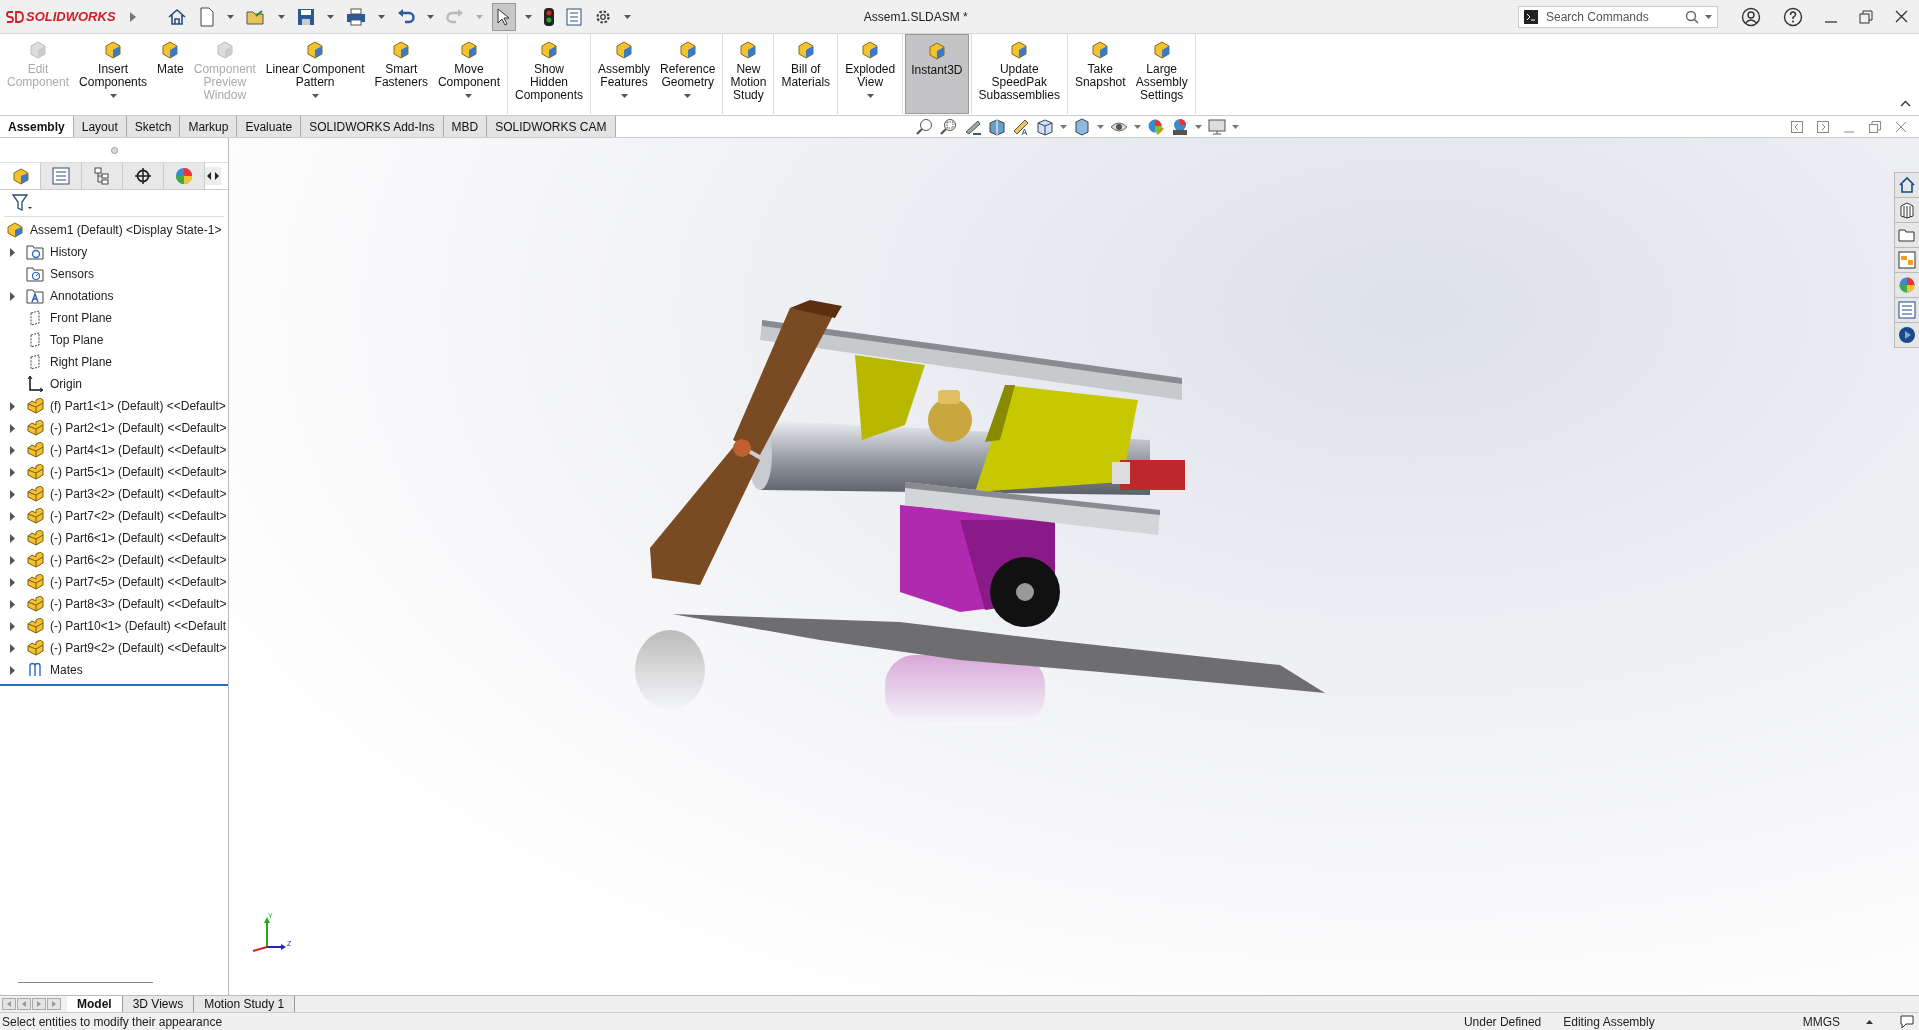 The width and height of the screenshot is (1919, 1030). Describe the element at coordinates (113, 74) in the screenshot. I see `ribbon-command-button: Insert Components` at that location.